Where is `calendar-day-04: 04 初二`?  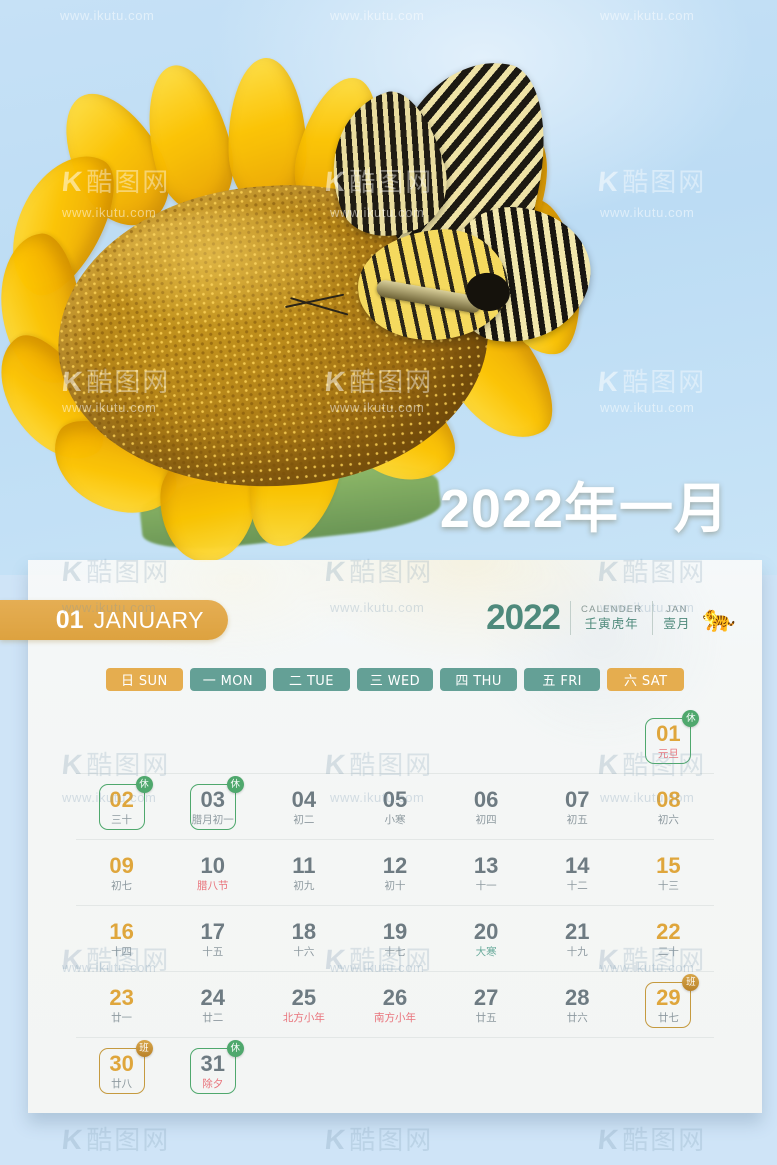 calendar-day-04: 04 初二 is located at coordinates (303, 806).